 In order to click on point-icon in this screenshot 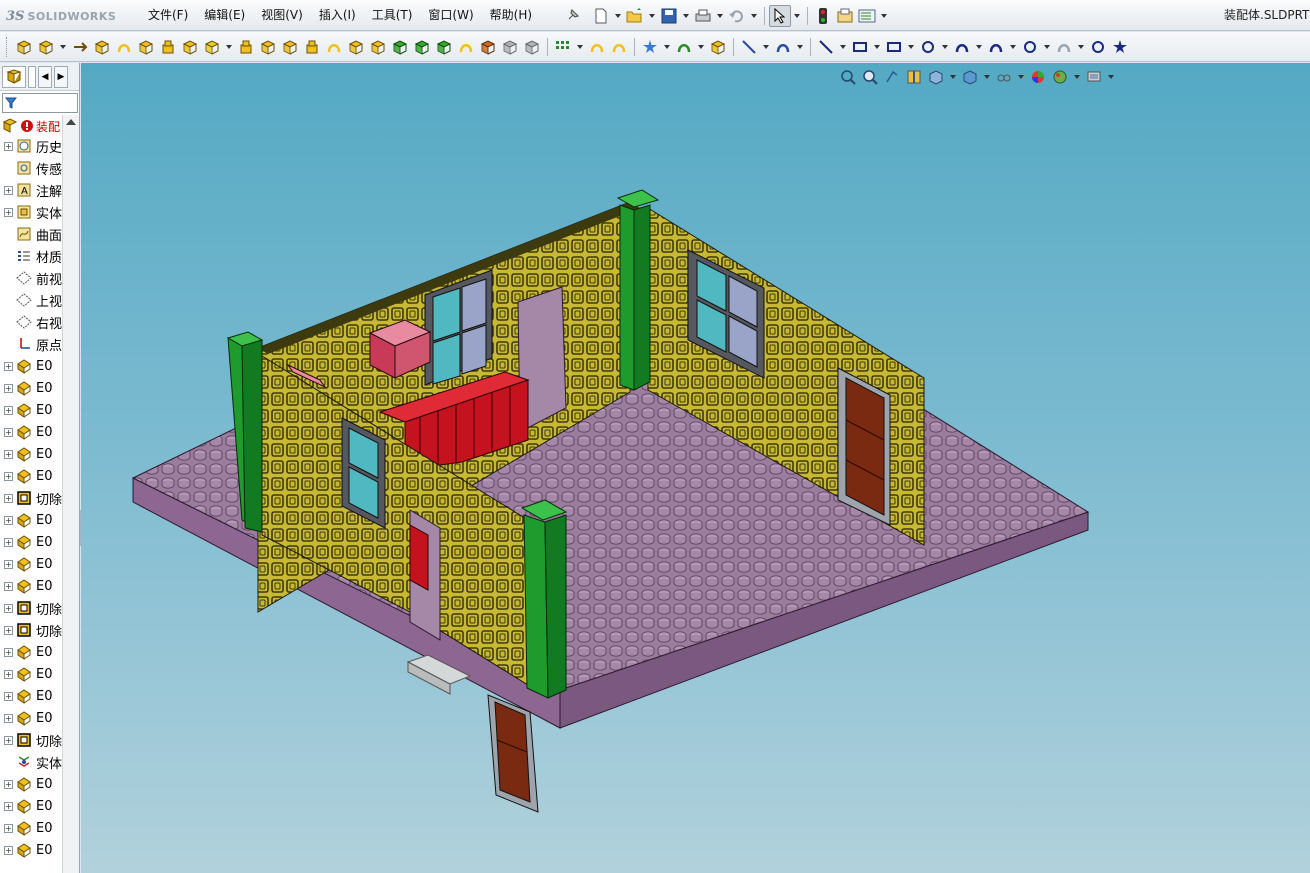, I will do `click(1098, 47)`.